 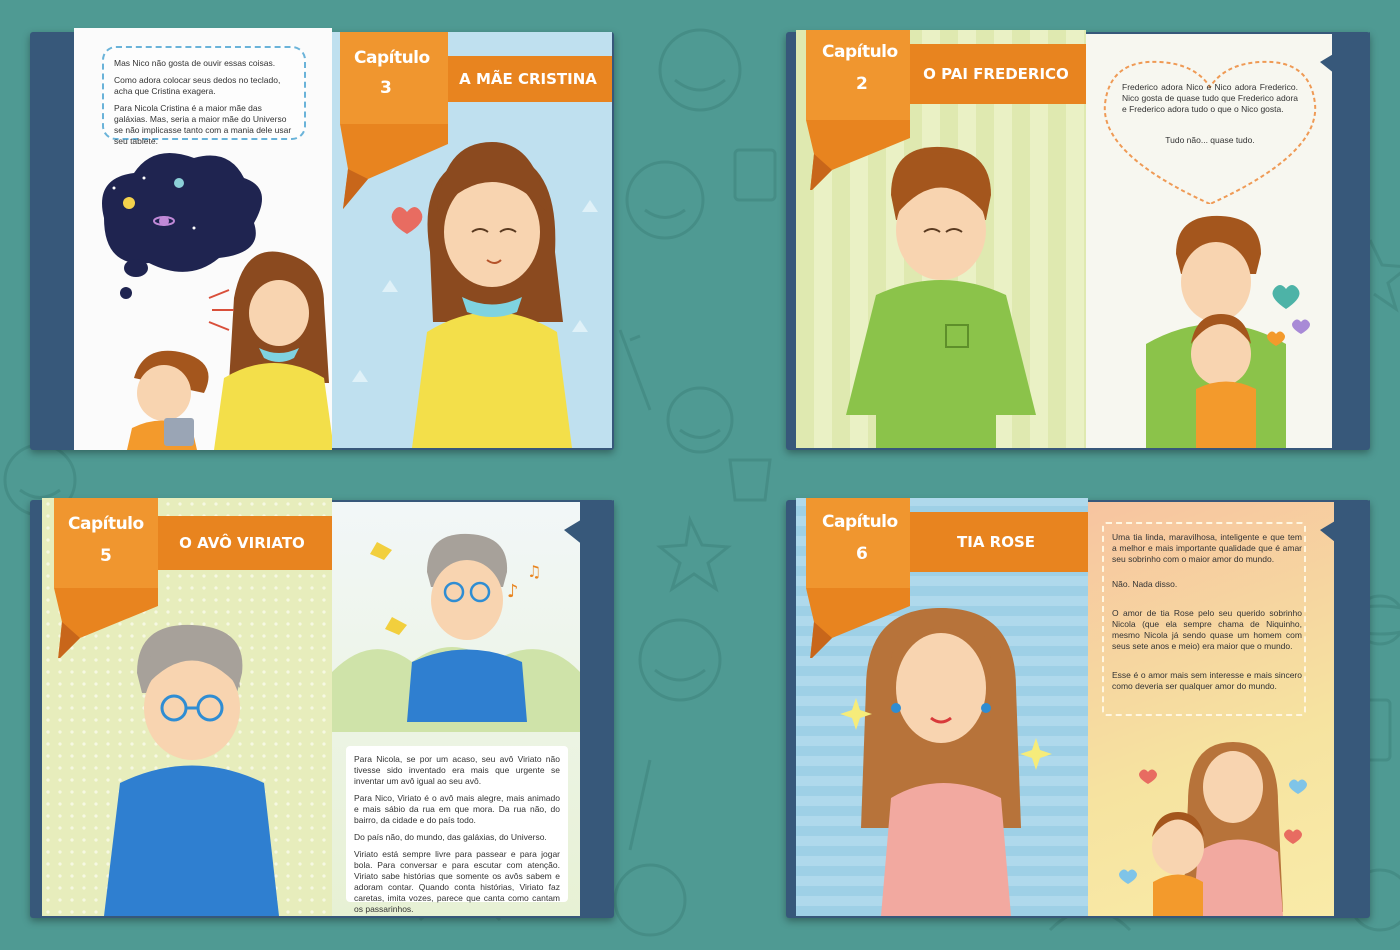 What do you see at coordinates (217, 301) in the screenshot?
I see `illustration-thought-bubble-mother-son` at bounding box center [217, 301].